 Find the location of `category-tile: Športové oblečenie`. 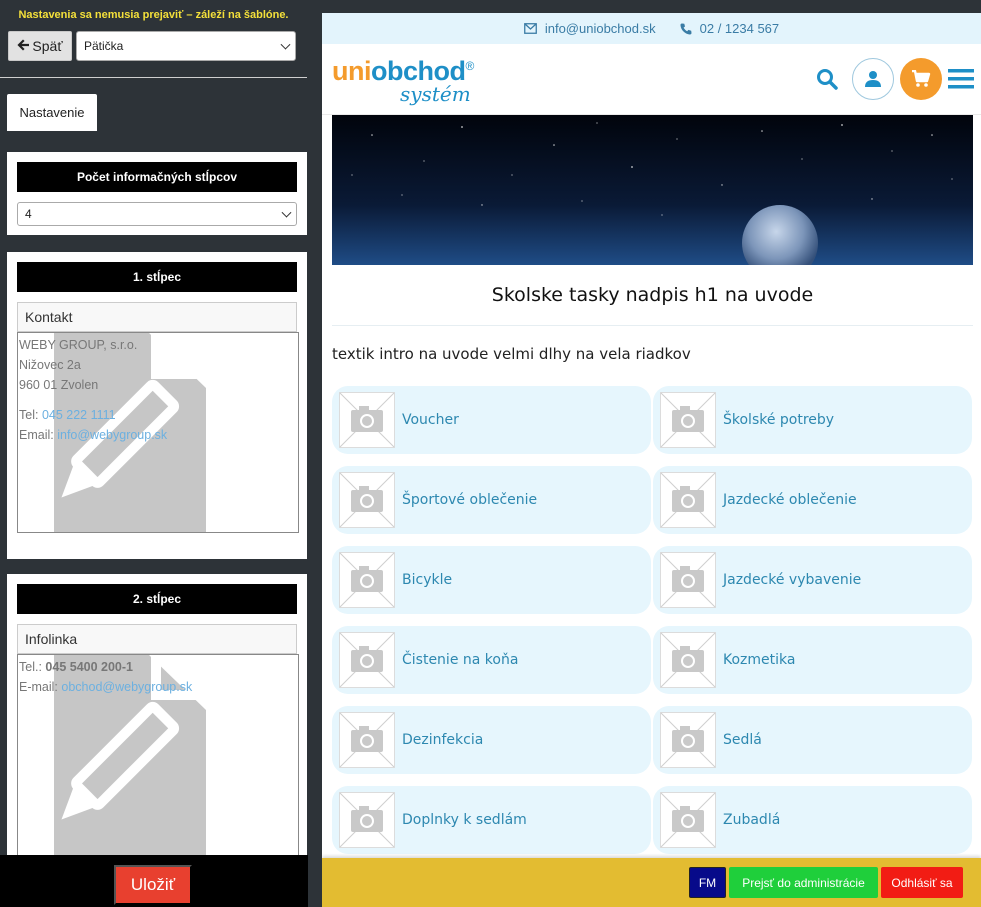

category-tile: Športové oblečenie is located at coordinates (491, 500).